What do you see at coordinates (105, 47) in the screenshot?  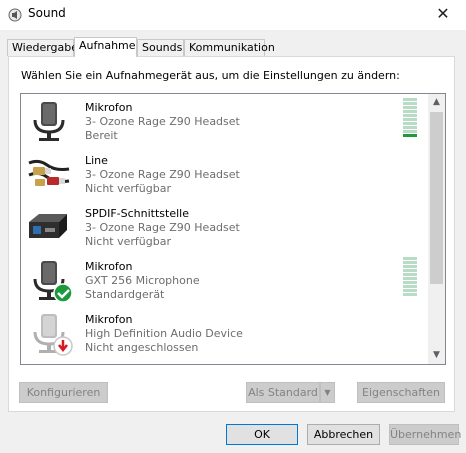 I see `tab-aufnahme: Aufnahme` at bounding box center [105, 47].